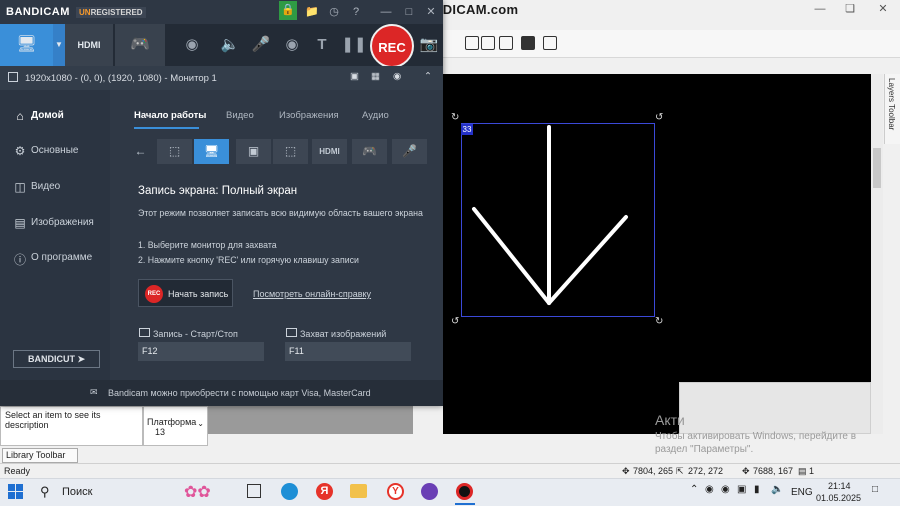 The image size is (900, 506). I want to click on tray-app-icon: ◉, so click(709, 489).